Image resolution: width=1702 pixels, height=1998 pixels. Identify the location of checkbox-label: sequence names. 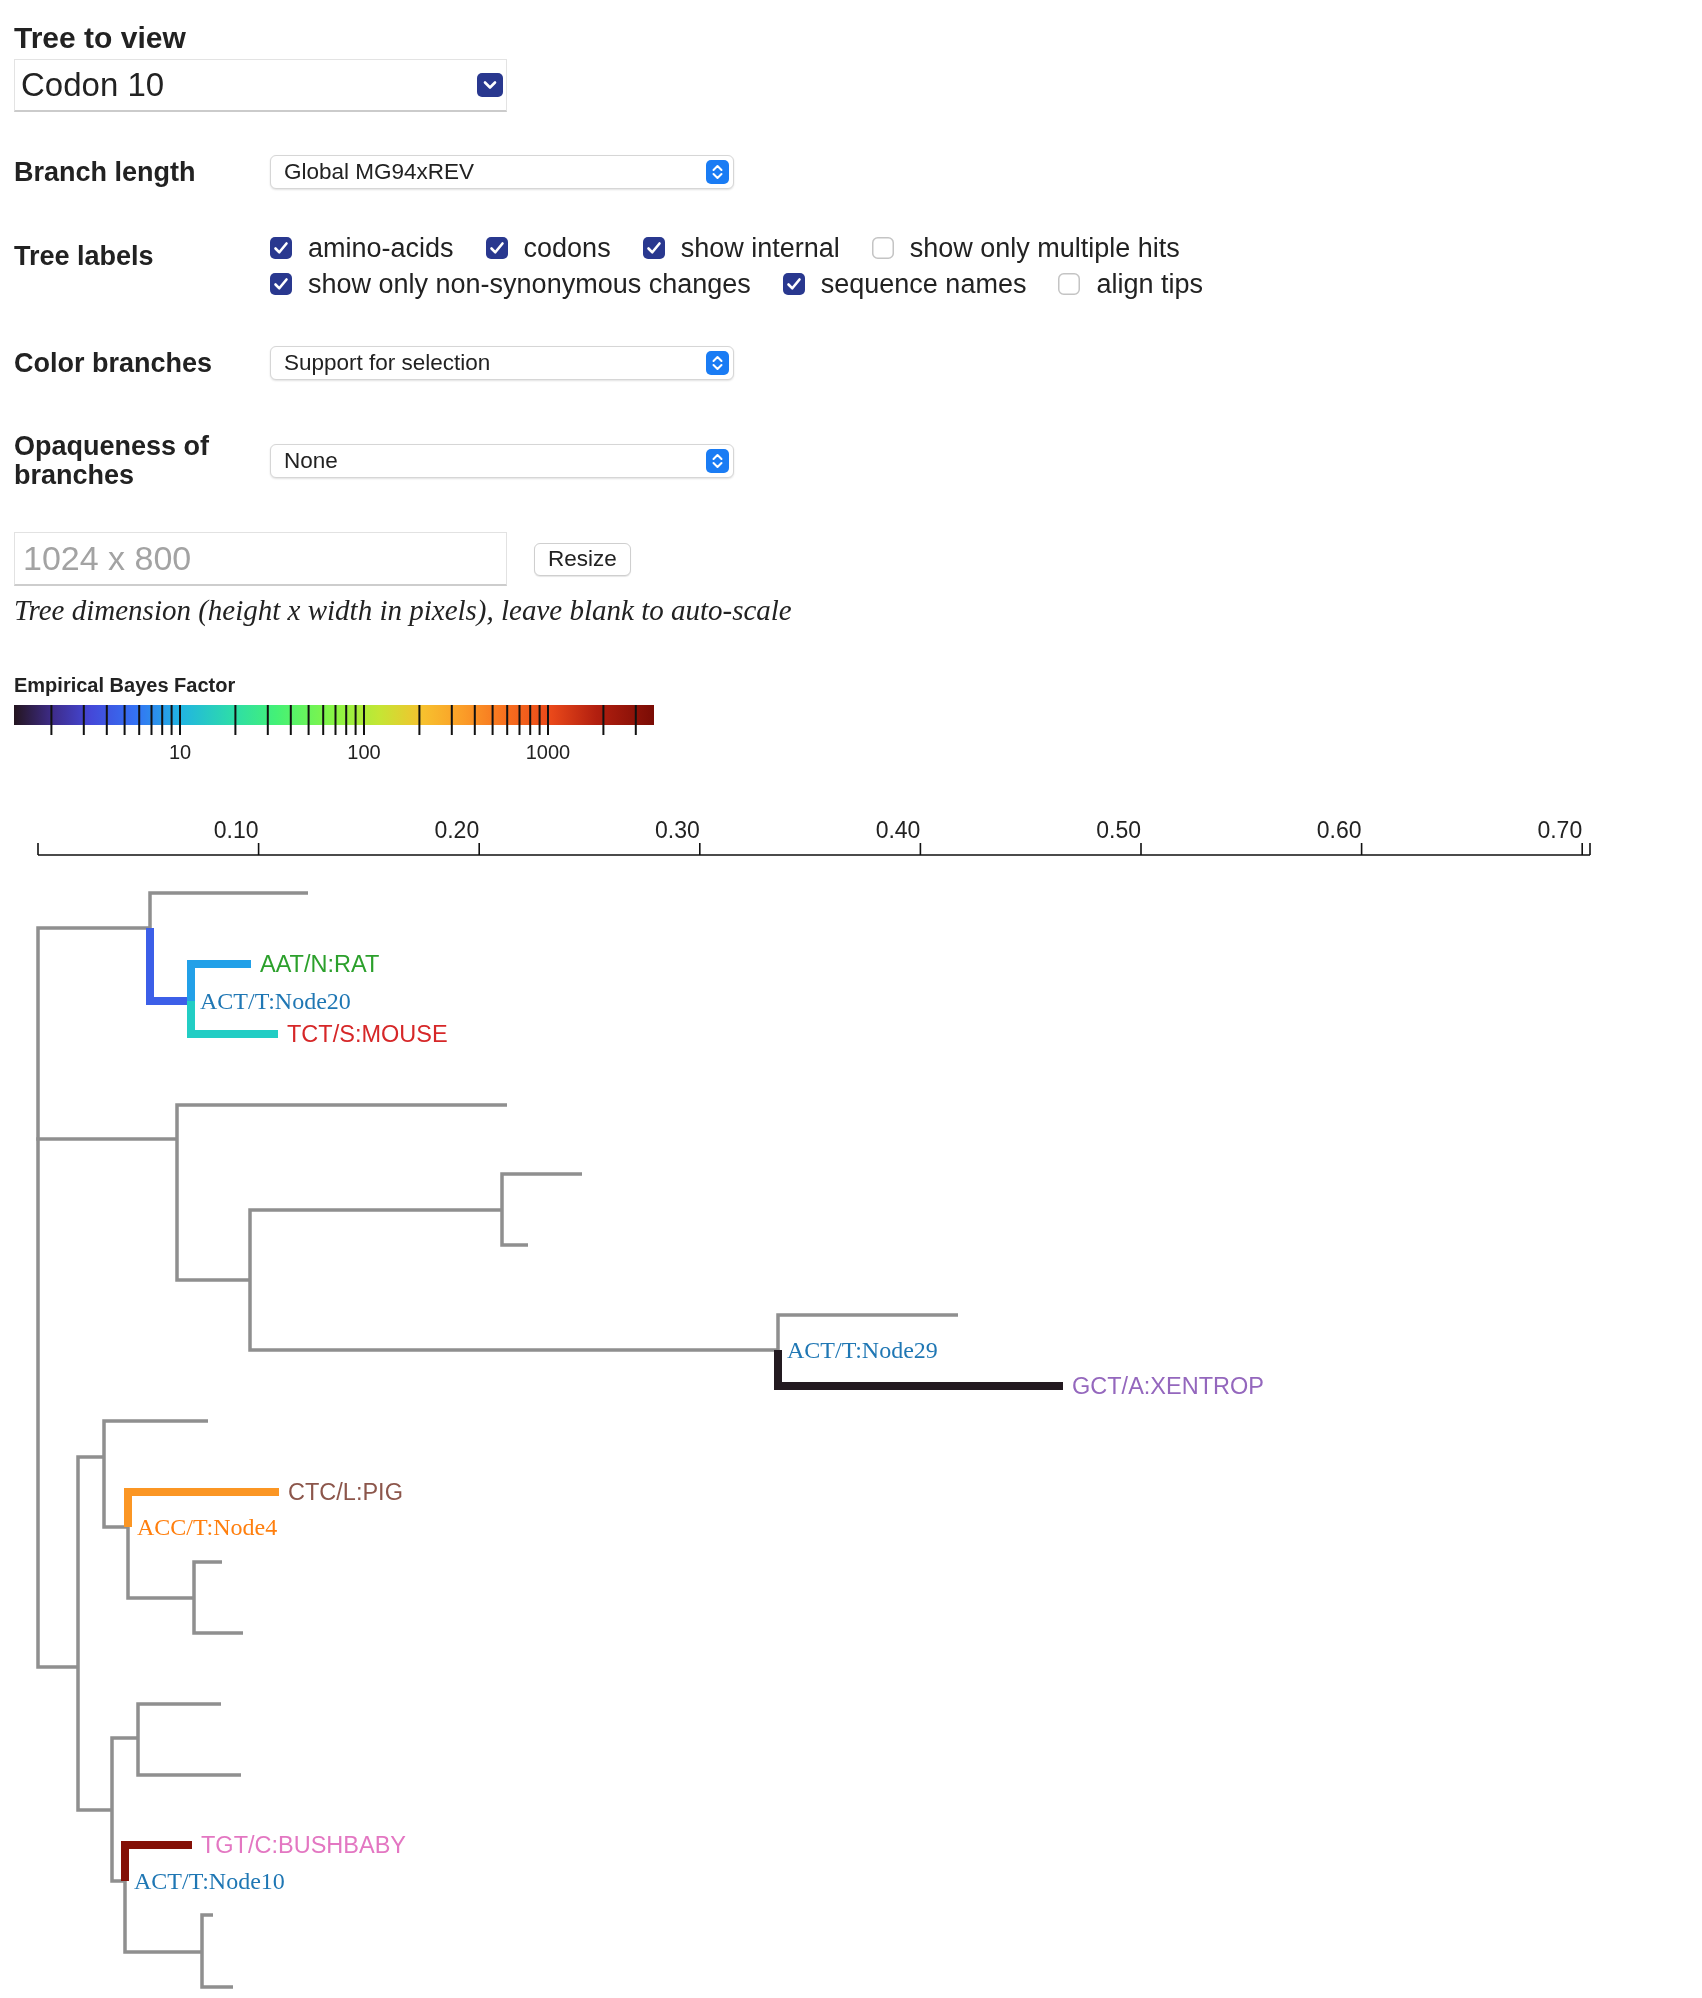
(923, 284).